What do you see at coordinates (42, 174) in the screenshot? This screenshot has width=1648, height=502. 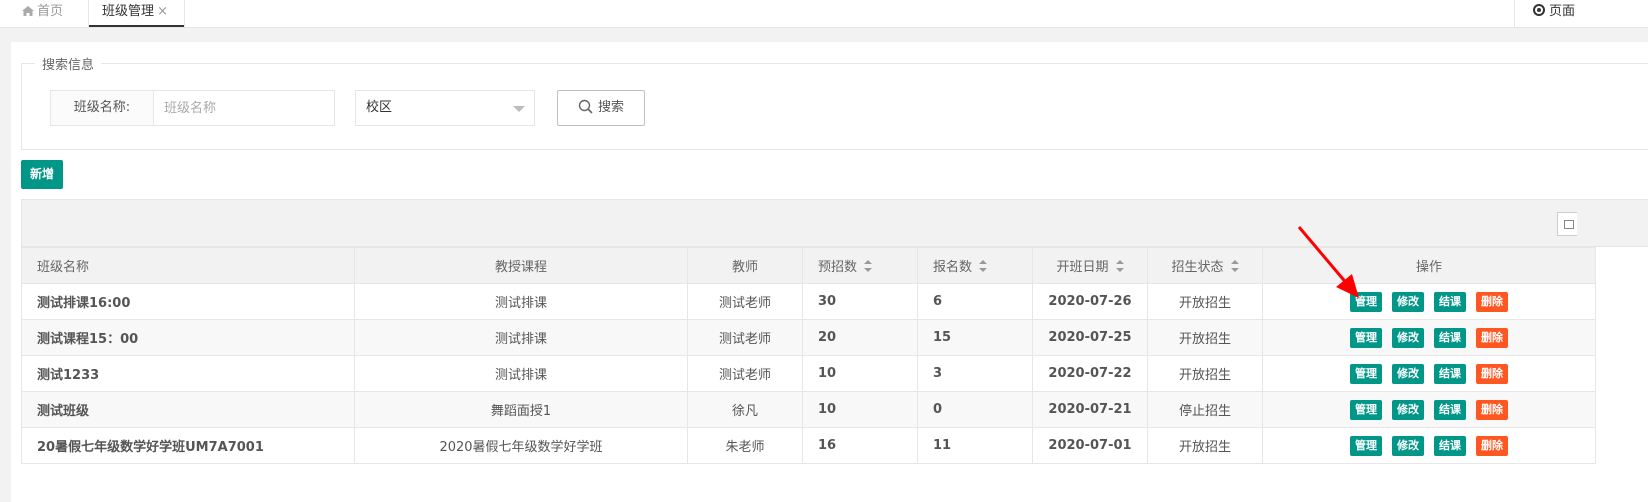 I see `add-button: 新增` at bounding box center [42, 174].